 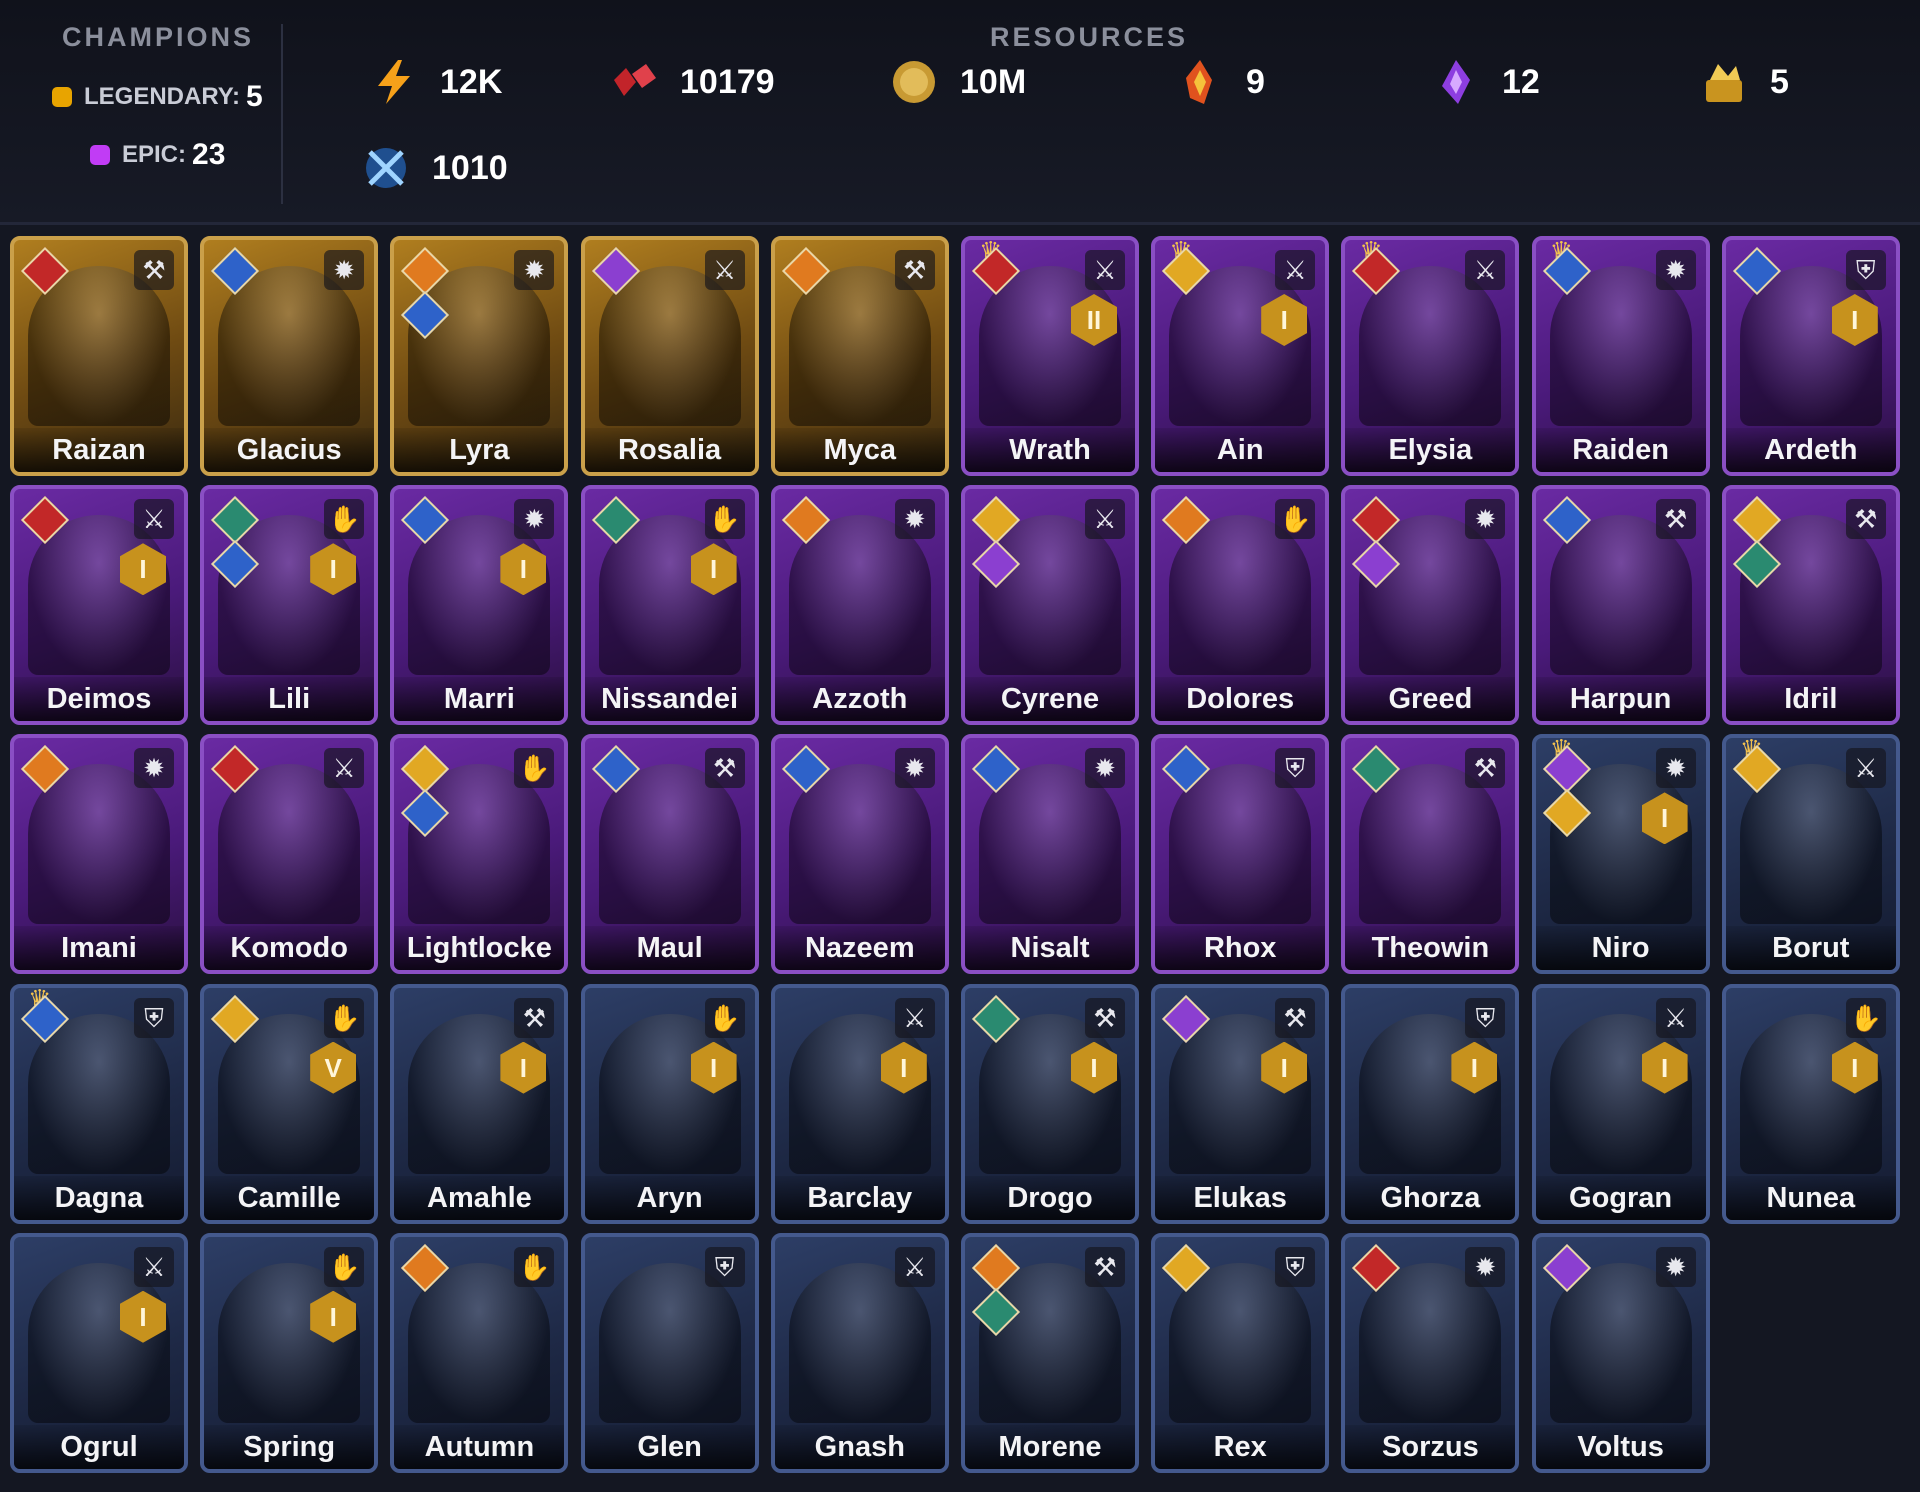 What do you see at coordinates (859, 605) in the screenshot?
I see `champion-card: ✹ Azzoth` at bounding box center [859, 605].